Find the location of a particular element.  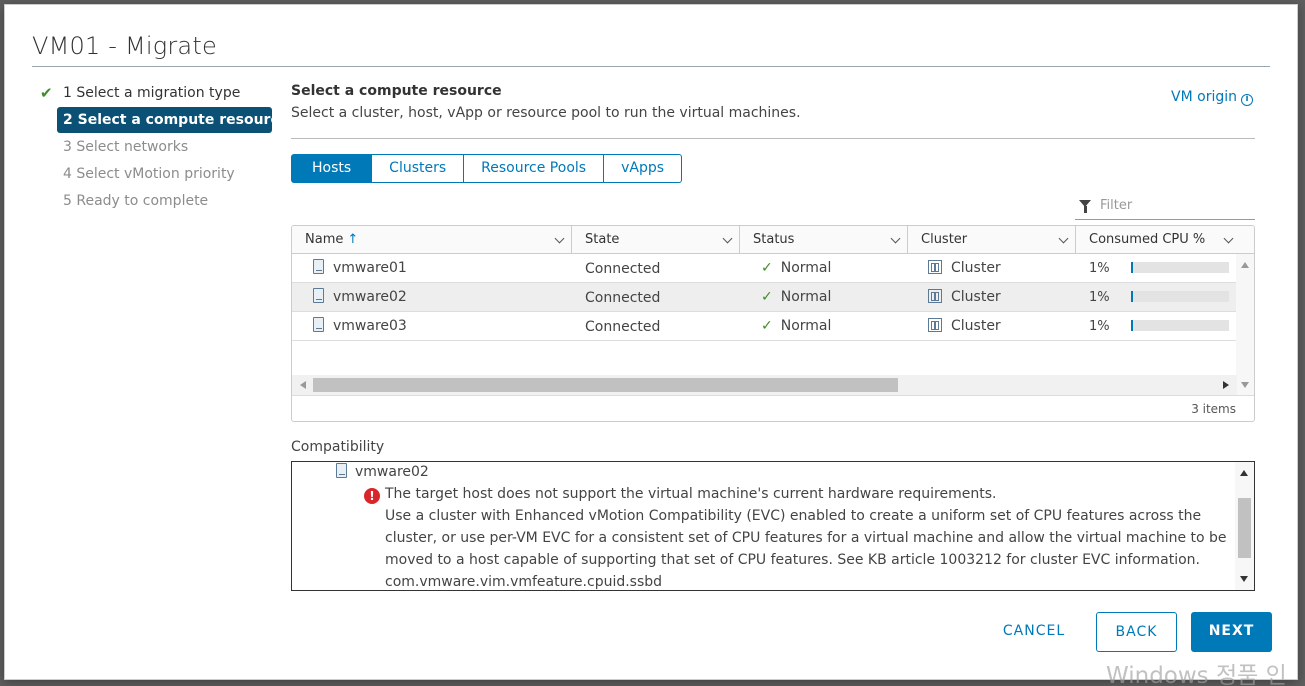

vm-origin-link: VM origin i is located at coordinates (1212, 97).